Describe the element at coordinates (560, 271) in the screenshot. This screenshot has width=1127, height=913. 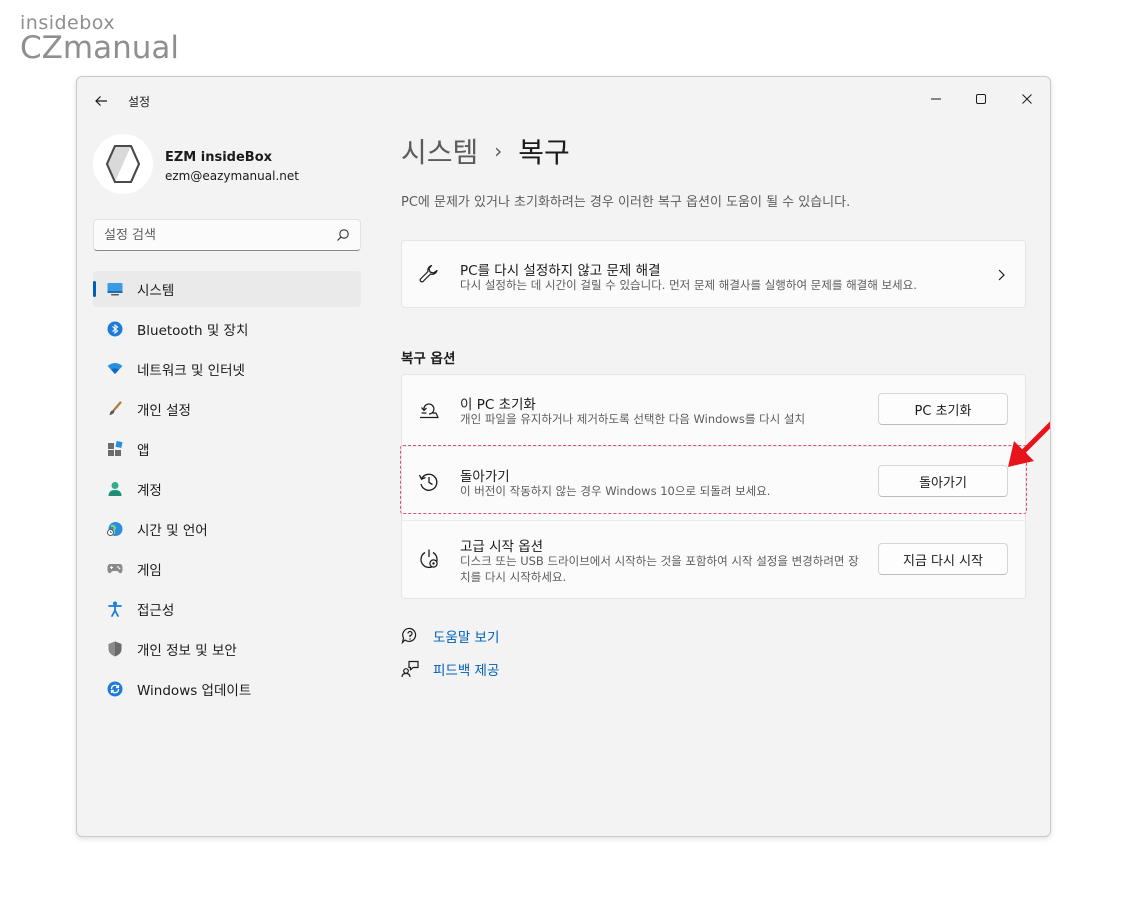
I see `troubleshoot-title: PC를 다시 설정하지 않고 문제 해결` at that location.